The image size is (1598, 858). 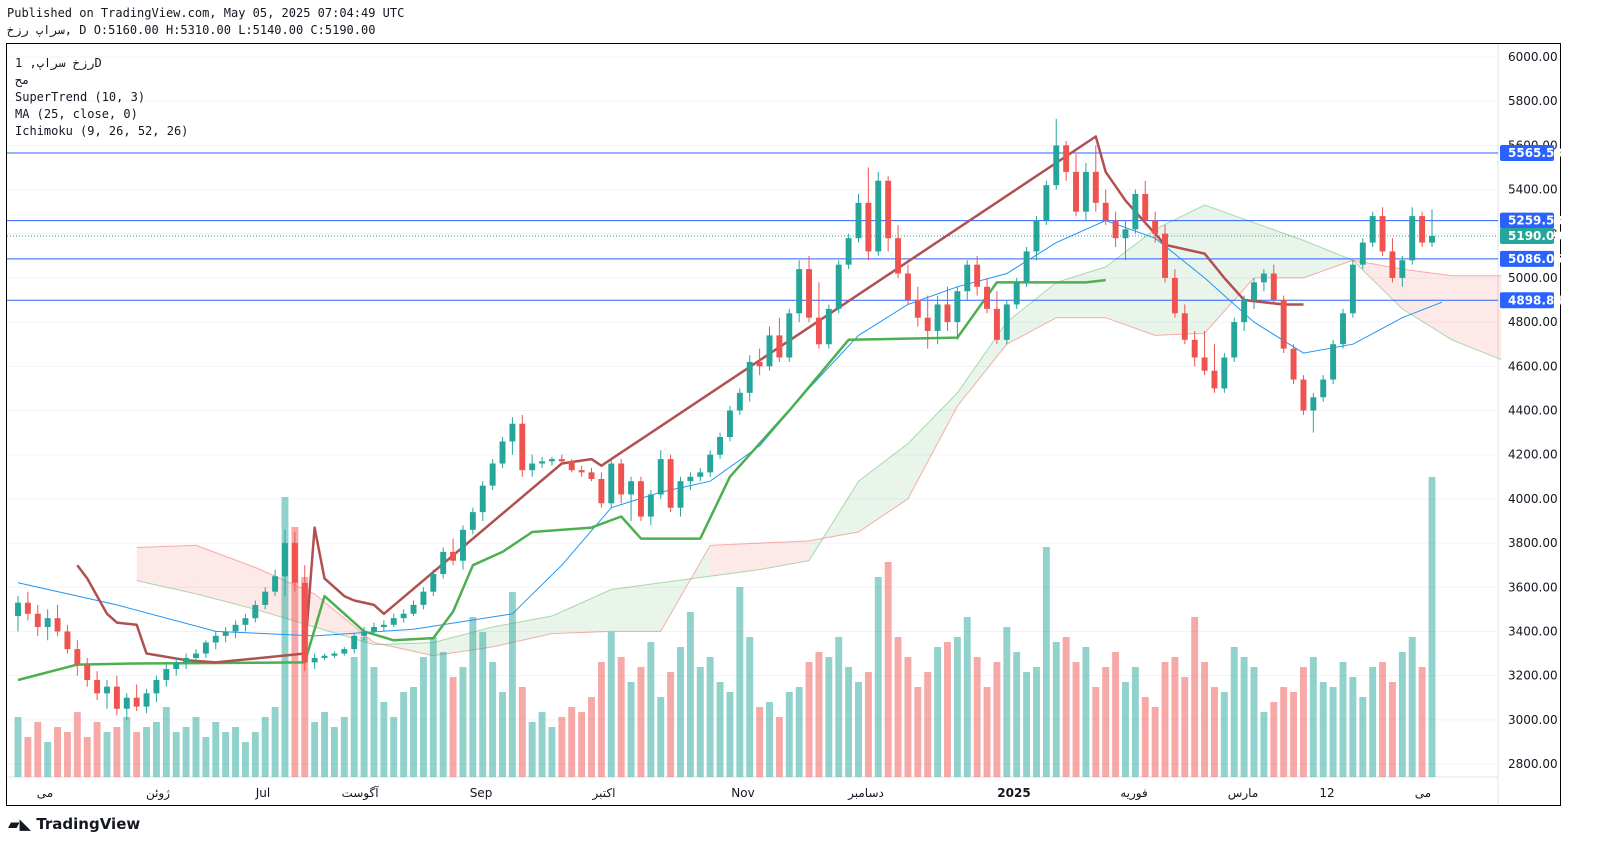 What do you see at coordinates (101, 131) in the screenshot?
I see `legend-ichimoku: Ichimoku (9, 26, 52, 26)` at bounding box center [101, 131].